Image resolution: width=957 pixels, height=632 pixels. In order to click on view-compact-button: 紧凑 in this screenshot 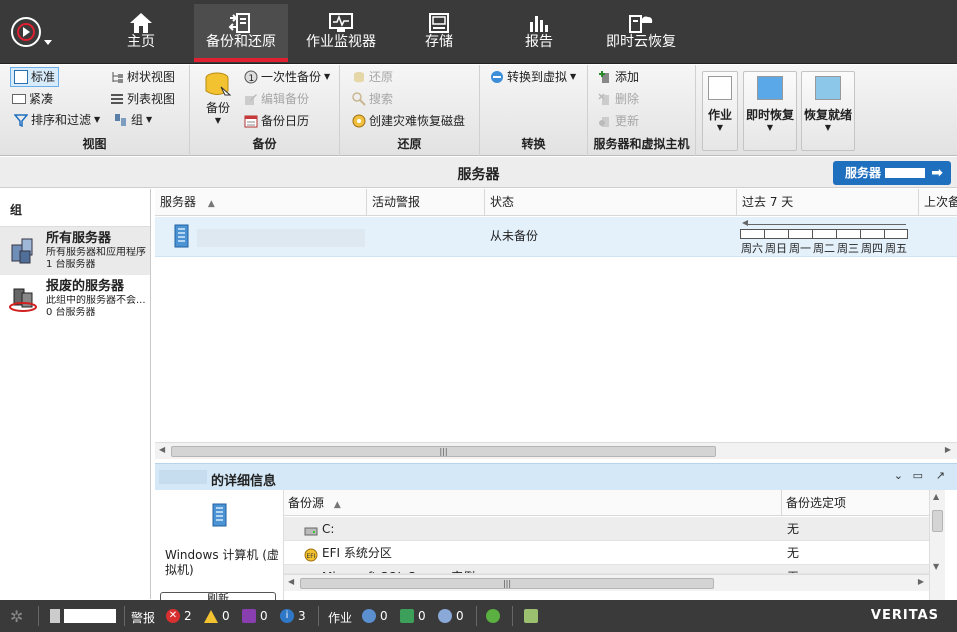, I will do `click(32, 99)`.